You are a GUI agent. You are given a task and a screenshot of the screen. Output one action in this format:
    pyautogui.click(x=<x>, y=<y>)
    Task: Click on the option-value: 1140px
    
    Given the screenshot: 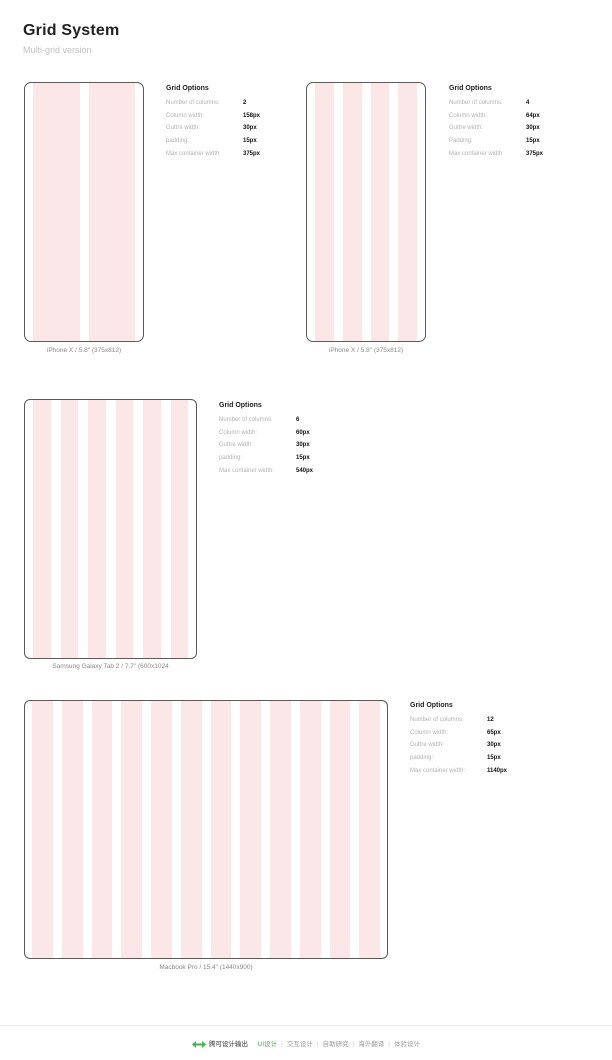 What is the action you would take?
    pyautogui.click(x=497, y=770)
    